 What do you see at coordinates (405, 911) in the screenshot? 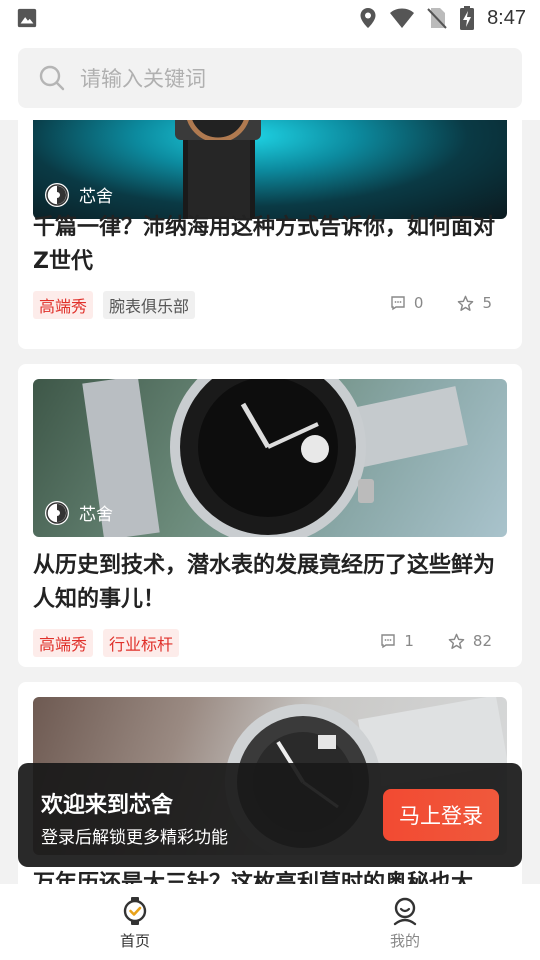
I see `user-icon` at bounding box center [405, 911].